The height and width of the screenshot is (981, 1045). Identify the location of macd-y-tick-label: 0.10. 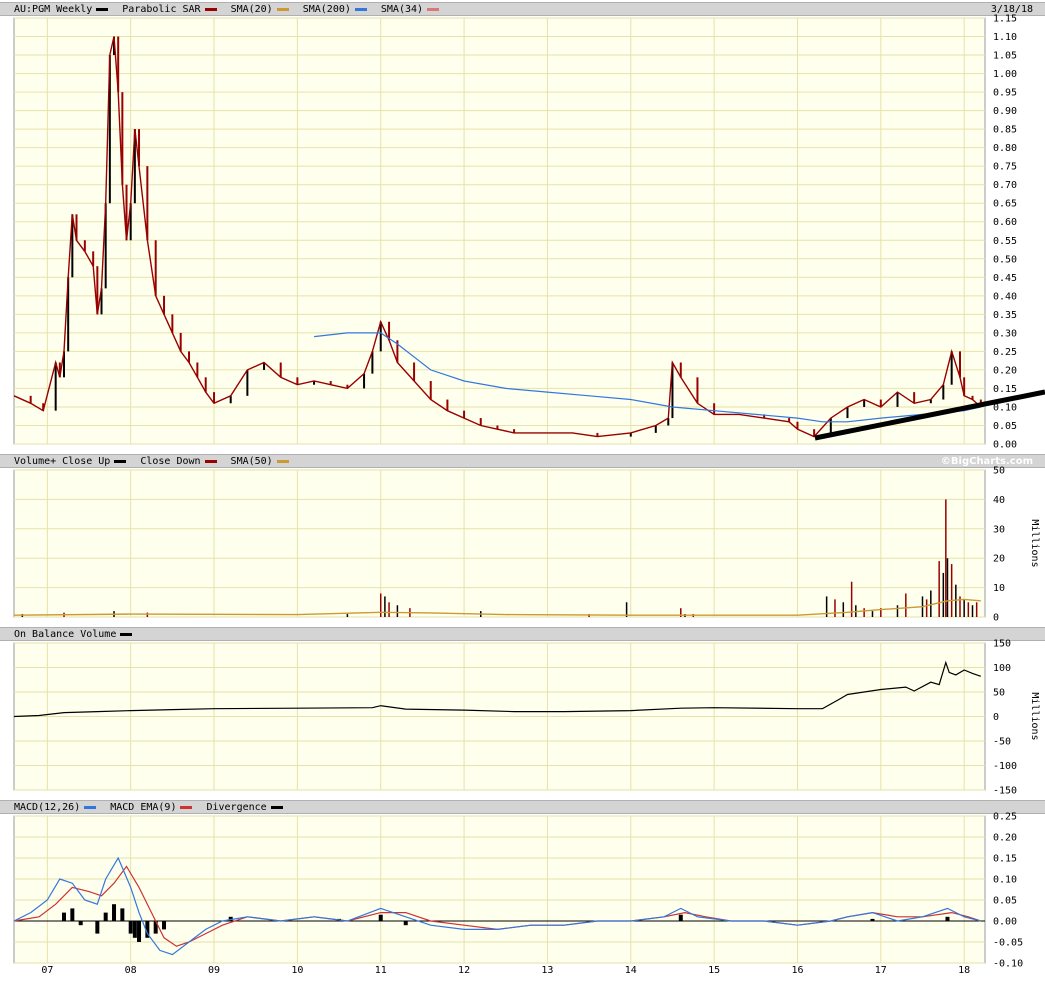
(1005, 880).